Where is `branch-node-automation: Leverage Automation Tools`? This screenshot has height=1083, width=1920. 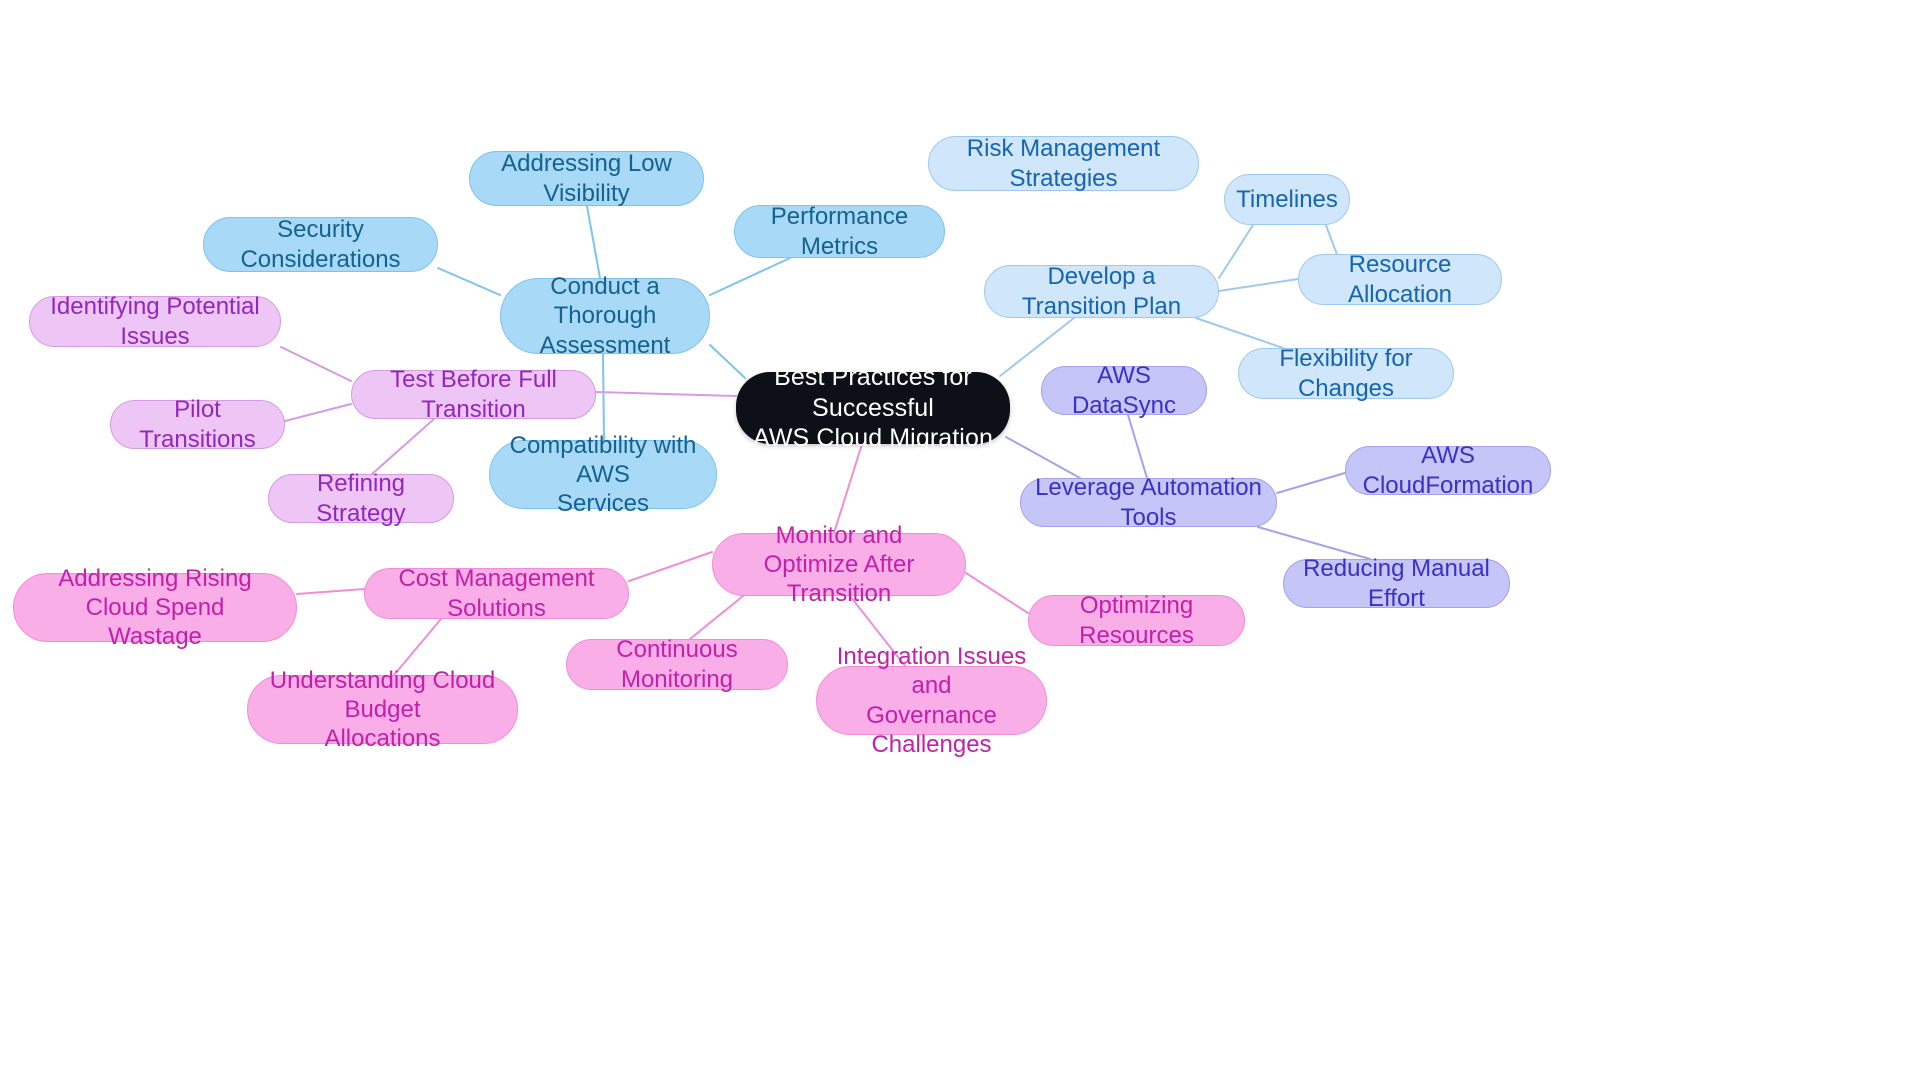 branch-node-automation: Leverage Automation Tools is located at coordinates (1148, 502).